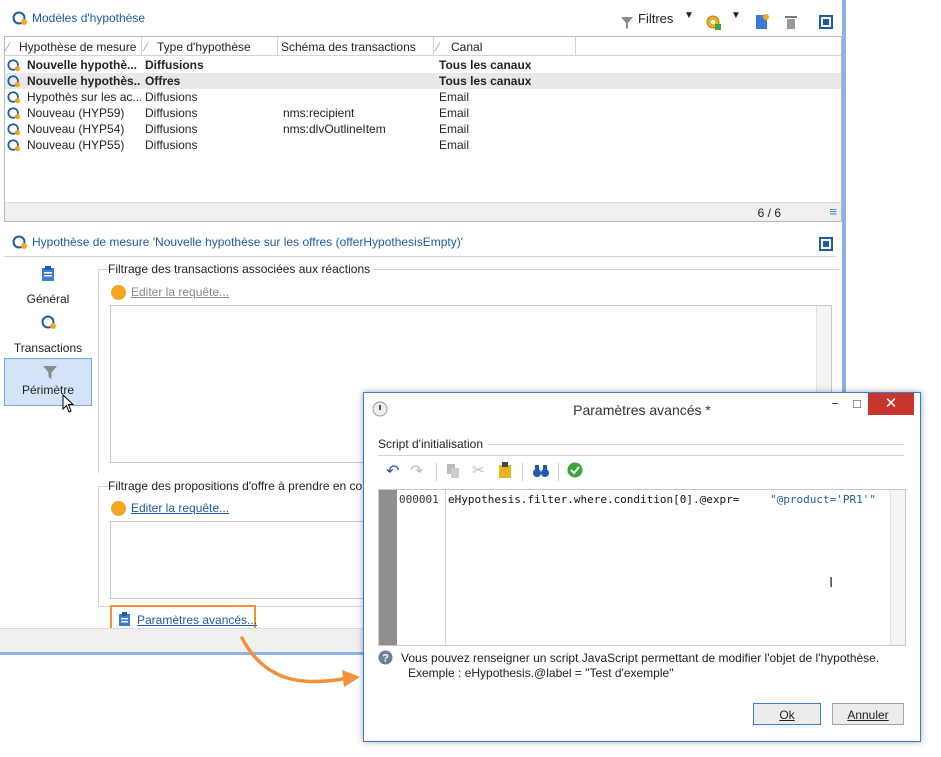 This screenshot has width=941, height=757. I want to click on scrollbar, so click(897, 567).